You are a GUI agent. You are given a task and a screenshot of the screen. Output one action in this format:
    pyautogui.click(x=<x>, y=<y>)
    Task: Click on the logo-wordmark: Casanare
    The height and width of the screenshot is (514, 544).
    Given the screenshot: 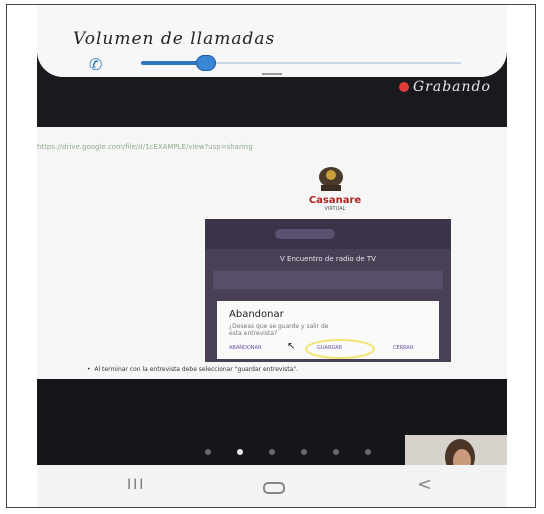 What is the action you would take?
    pyautogui.click(x=335, y=200)
    